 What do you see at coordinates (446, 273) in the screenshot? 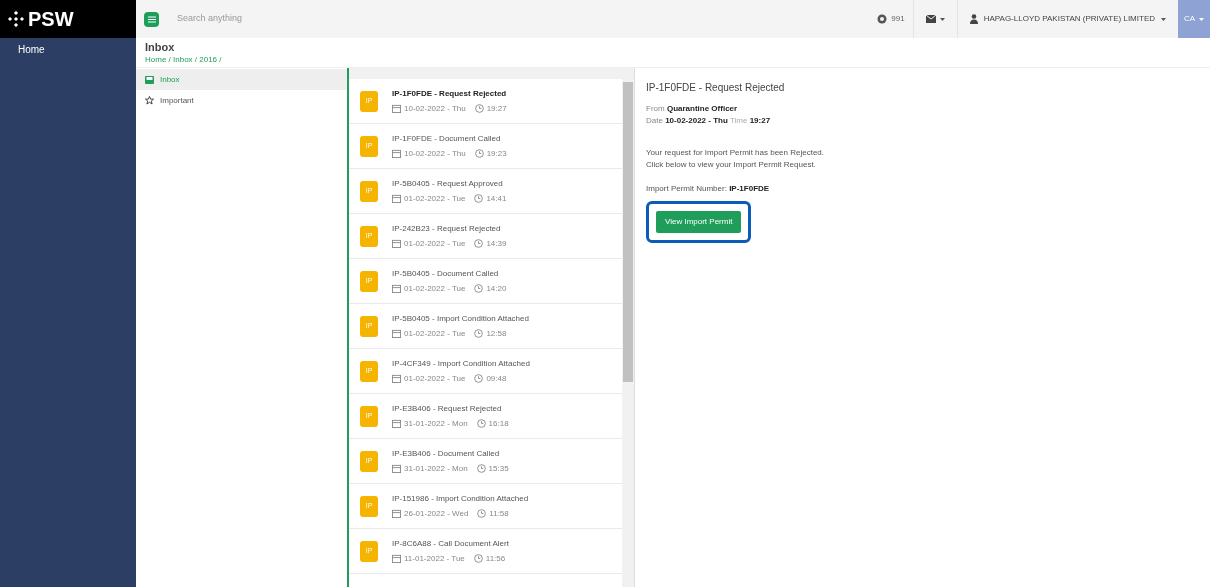
I see `message-subject: IP-5B0405 - Document Called` at bounding box center [446, 273].